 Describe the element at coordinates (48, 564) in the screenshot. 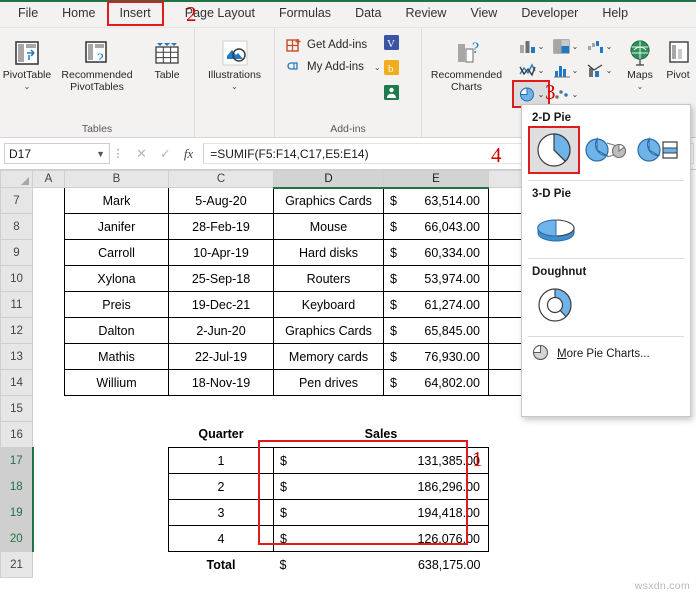

I see `cell-a21` at that location.